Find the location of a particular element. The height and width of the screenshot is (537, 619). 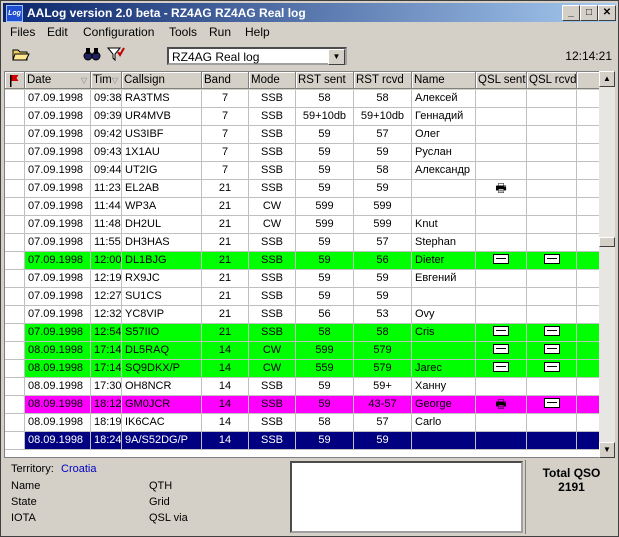

table-row: 07.09.1998 09:44 UT2IG 7 SSB 59 58 Александр is located at coordinates (302, 171).